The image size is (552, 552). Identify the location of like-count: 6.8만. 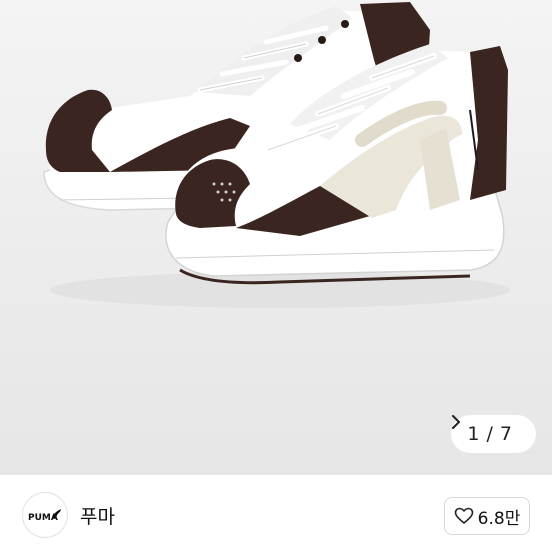
(499, 518).